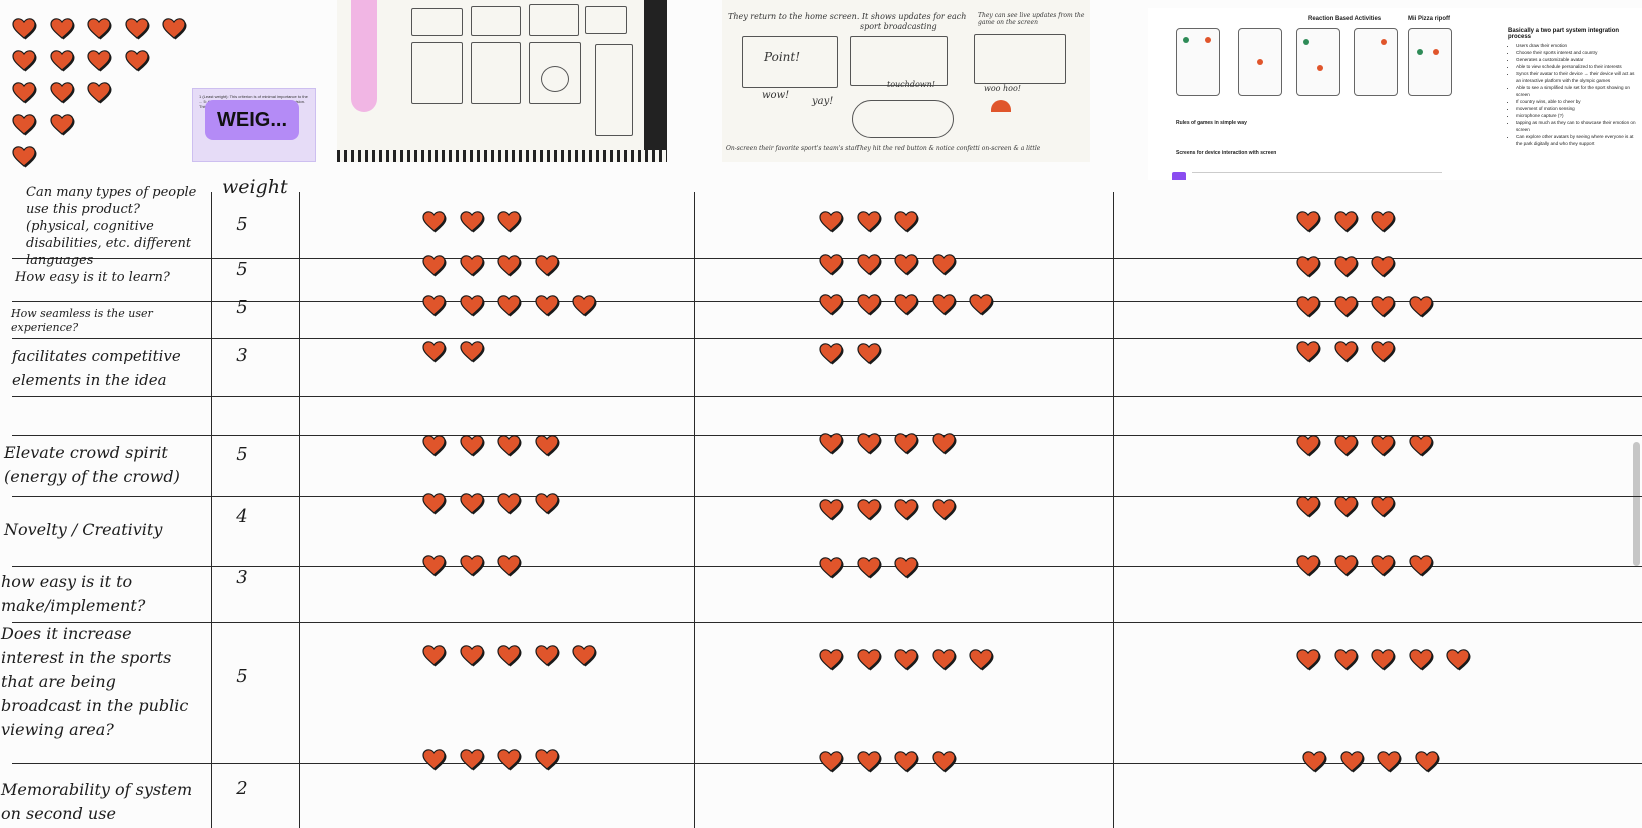 This screenshot has height=828, width=1642. I want to click on frame-bullet-item: Generates a customizable avatar, so click(1576, 59).